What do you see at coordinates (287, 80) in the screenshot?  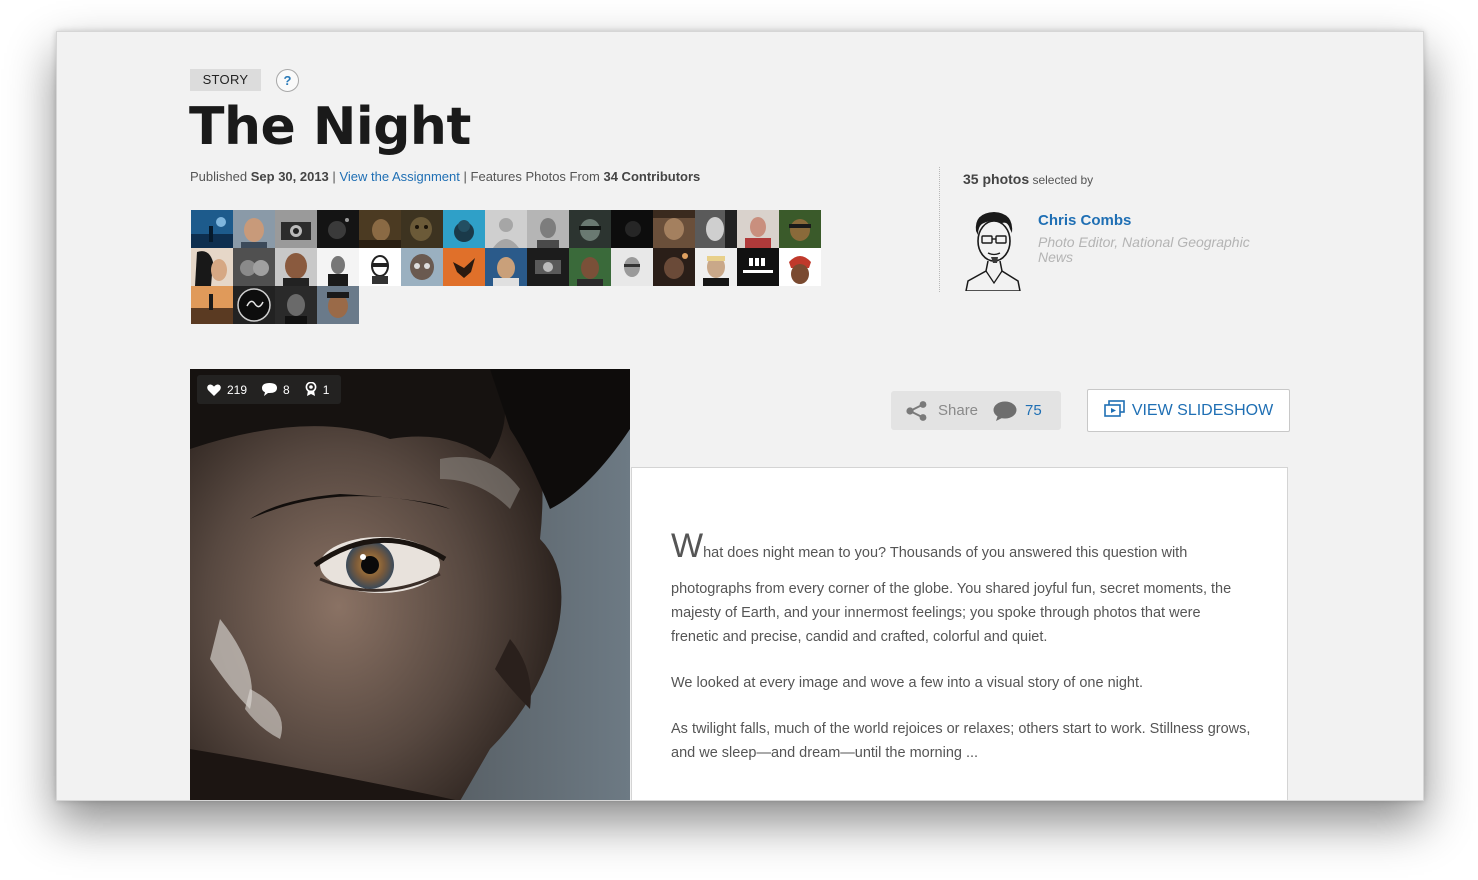 I see `help-button: ?` at bounding box center [287, 80].